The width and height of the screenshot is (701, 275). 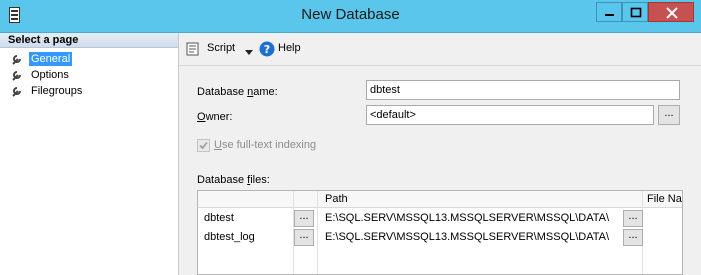 What do you see at coordinates (203, 145) in the screenshot?
I see `fulltext-indexing-checkbox` at bounding box center [203, 145].